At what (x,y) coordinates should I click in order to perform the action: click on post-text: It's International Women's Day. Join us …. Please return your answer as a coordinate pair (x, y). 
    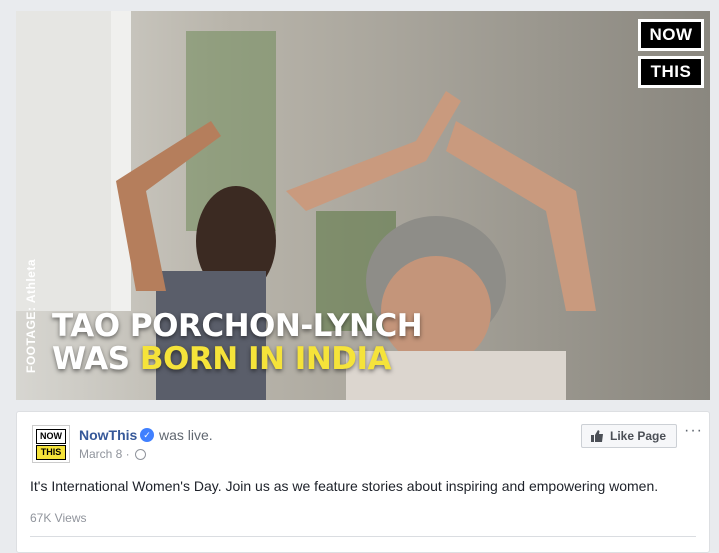
    Looking at the image, I should click on (344, 486).